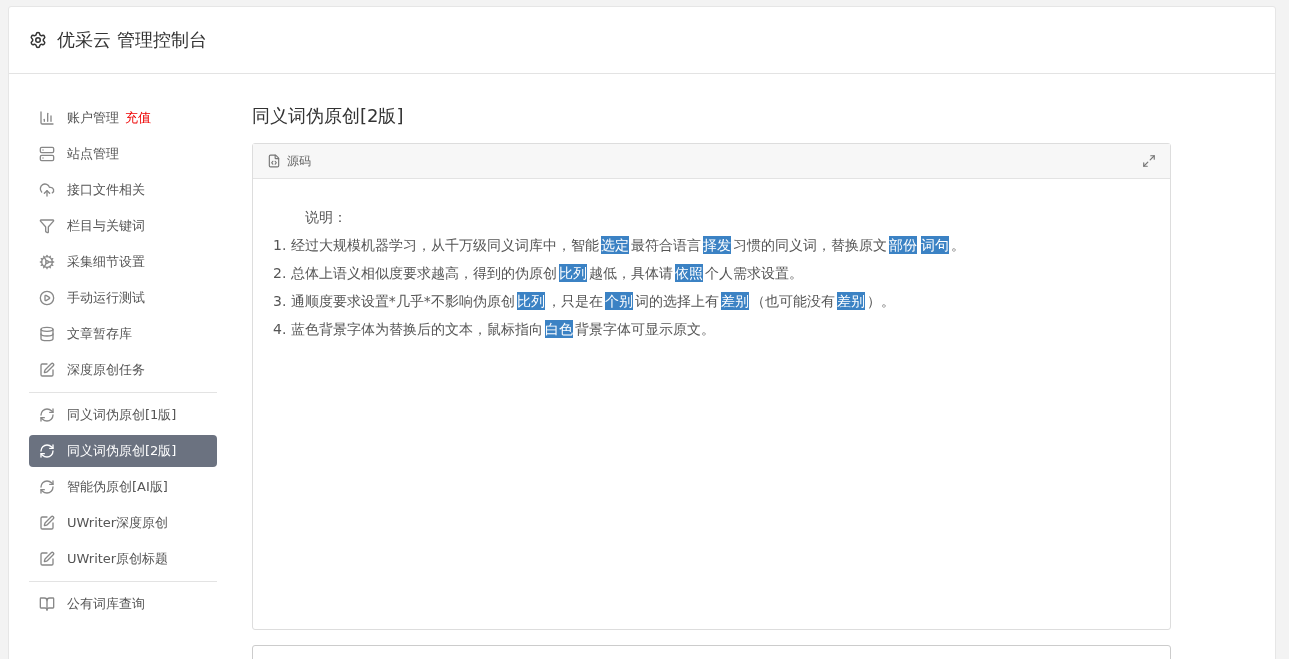  Describe the element at coordinates (47, 604) in the screenshot. I see `book-icon` at that location.